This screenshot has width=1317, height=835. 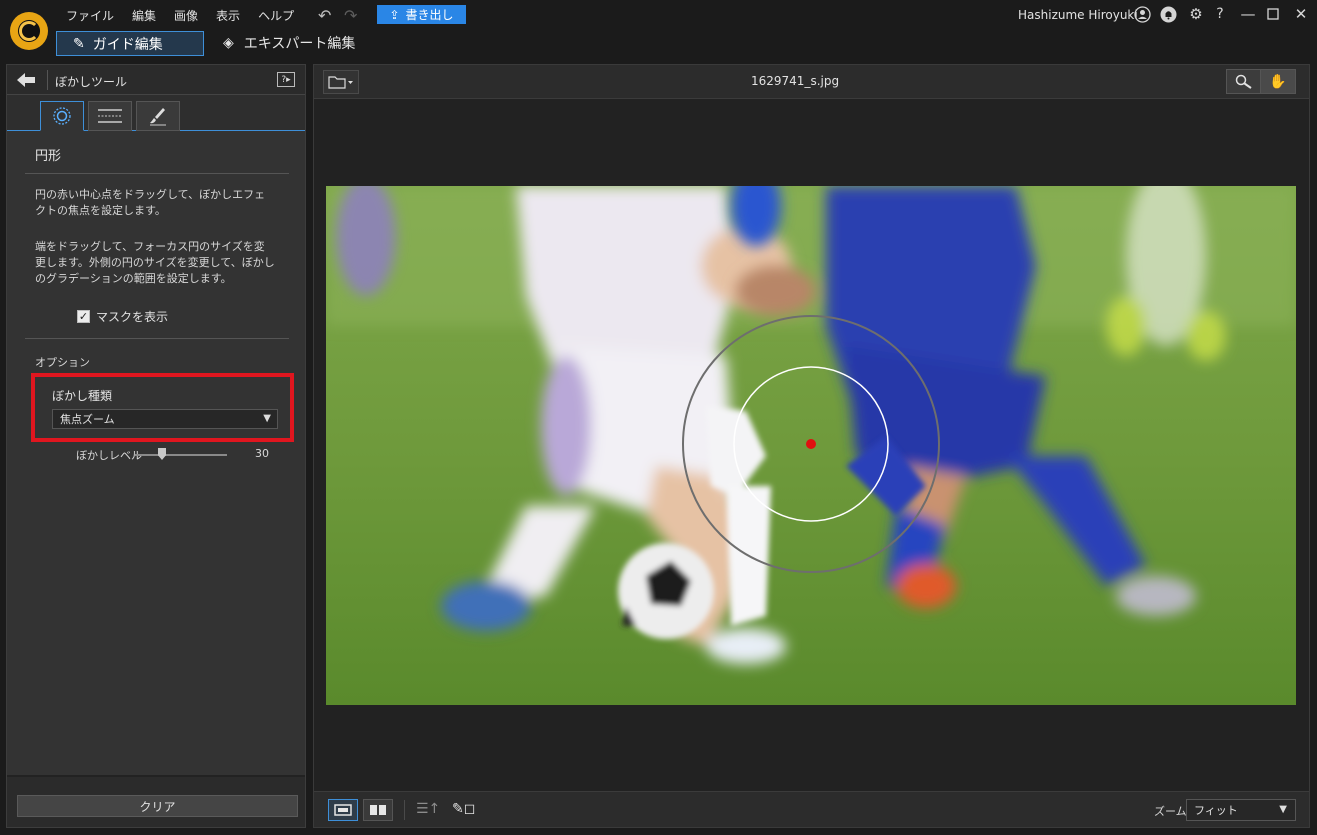 I want to click on single-view-button, so click(x=343, y=810).